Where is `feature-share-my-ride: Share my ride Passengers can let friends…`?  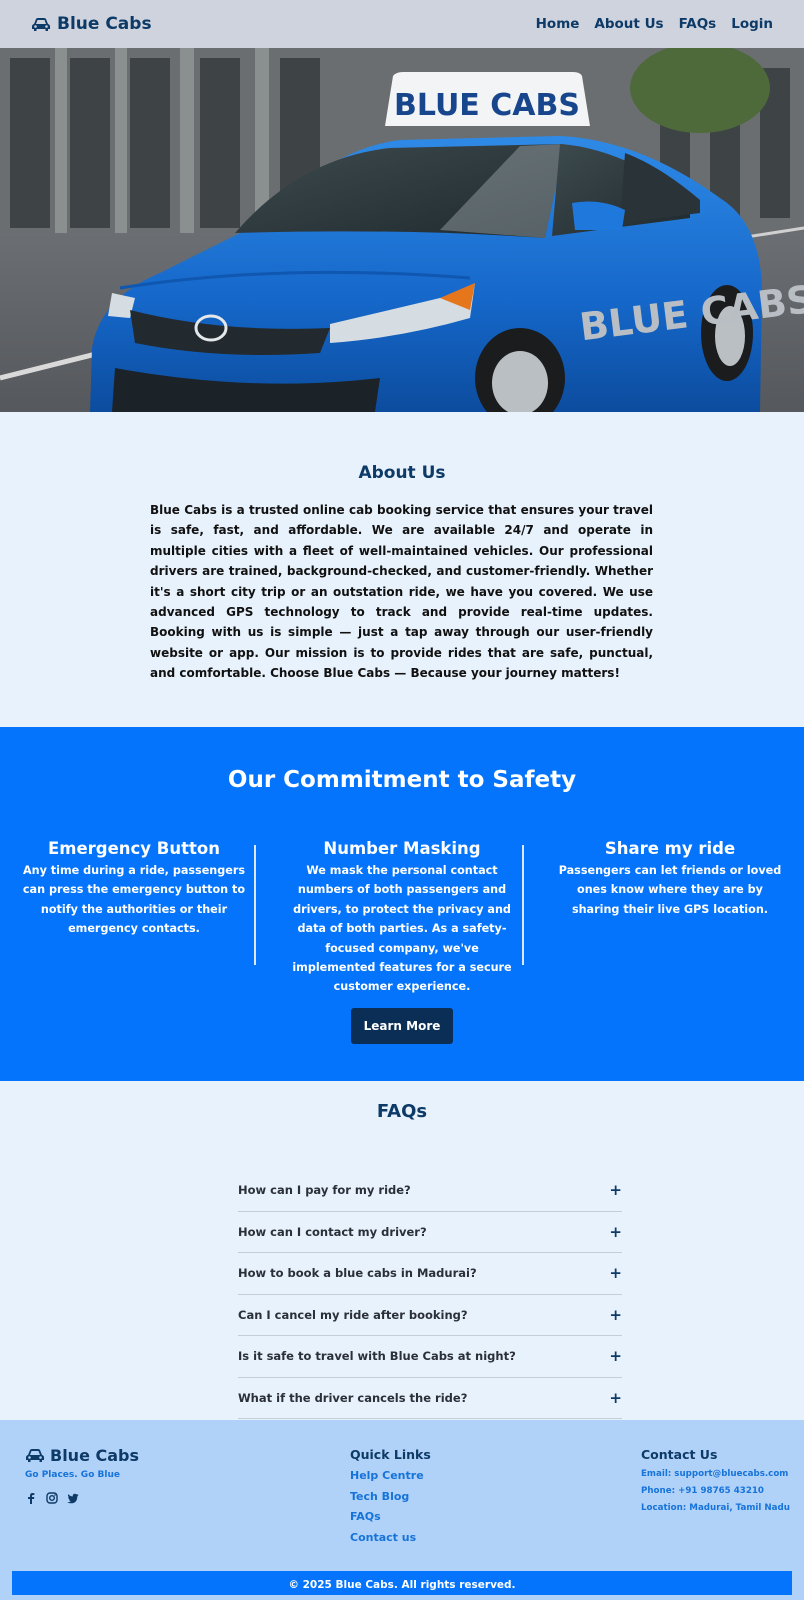 feature-share-my-ride: Share my ride Passengers can let friends… is located at coordinates (670, 879).